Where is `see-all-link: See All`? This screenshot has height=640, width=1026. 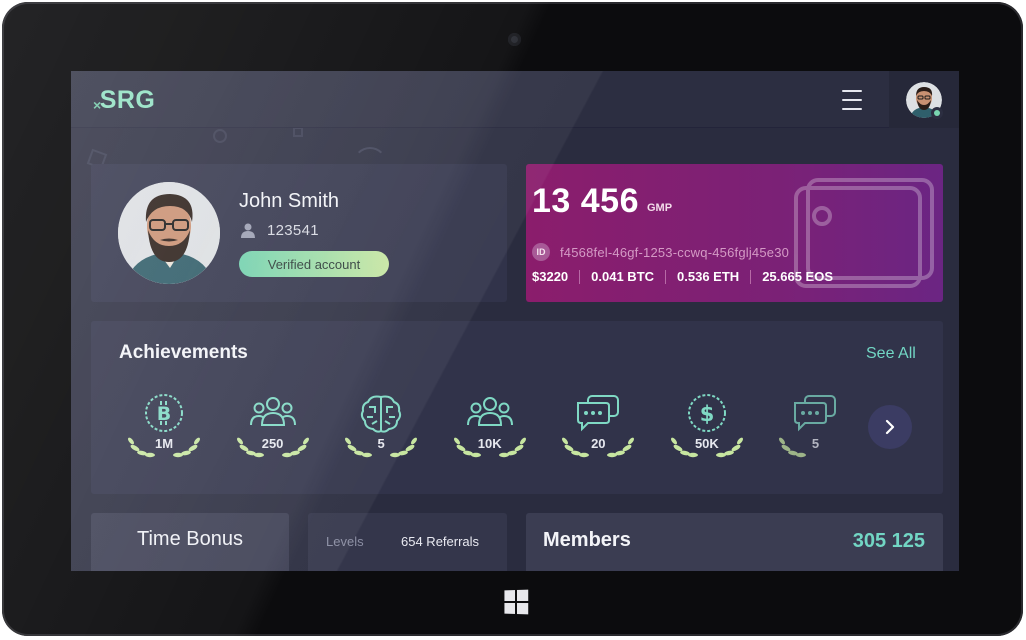
see-all-link: See All is located at coordinates (891, 354).